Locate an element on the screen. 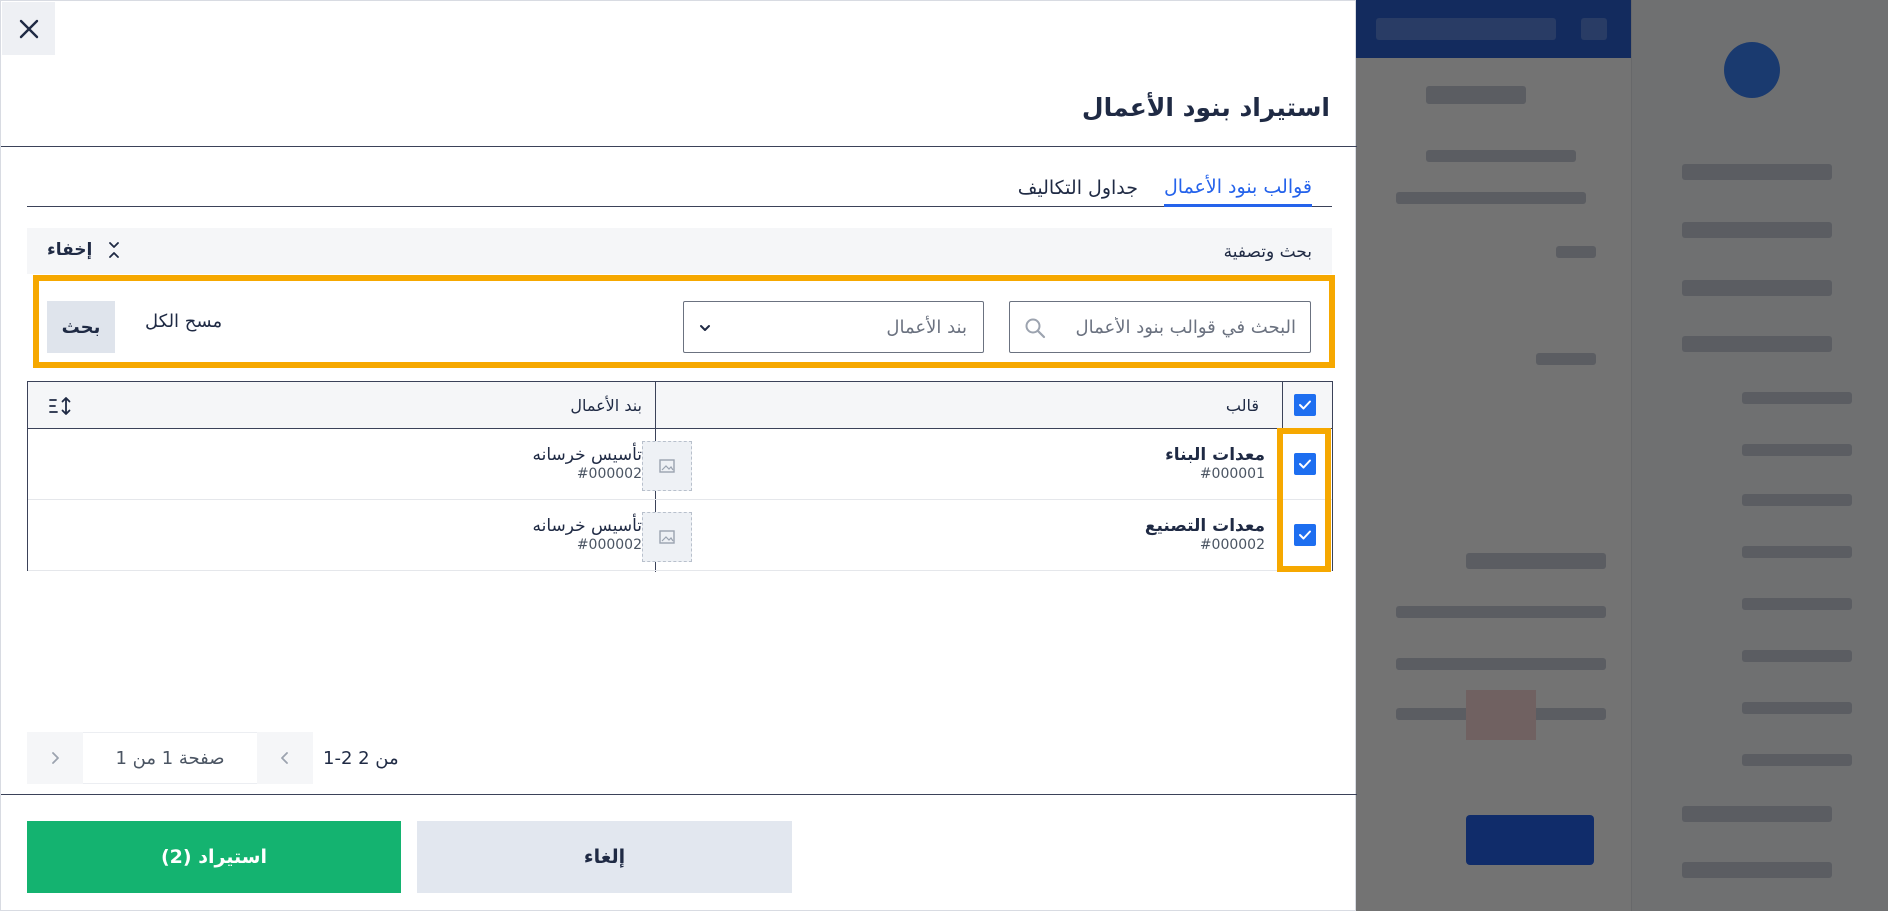 The width and height of the screenshot is (1888, 911). prev-page-button is located at coordinates (285, 758).